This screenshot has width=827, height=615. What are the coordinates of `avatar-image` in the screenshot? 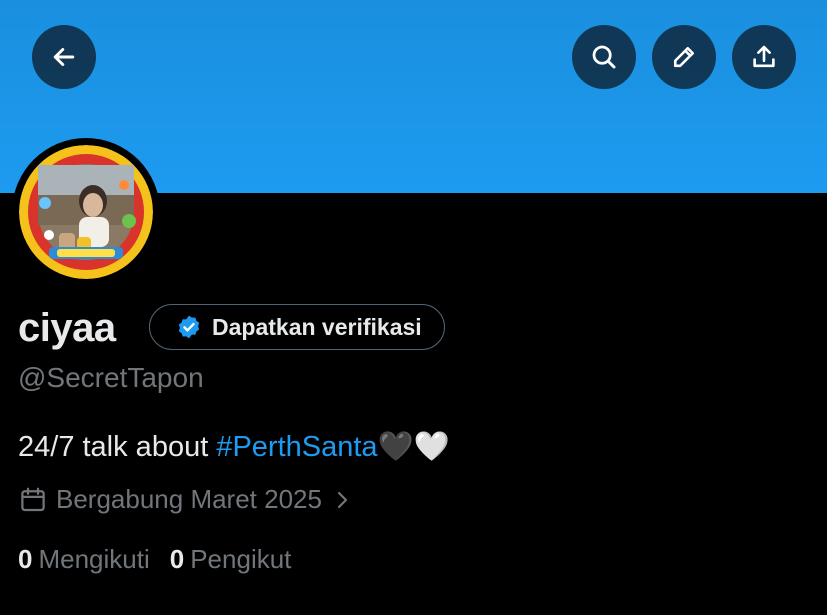 It's located at (86, 212).